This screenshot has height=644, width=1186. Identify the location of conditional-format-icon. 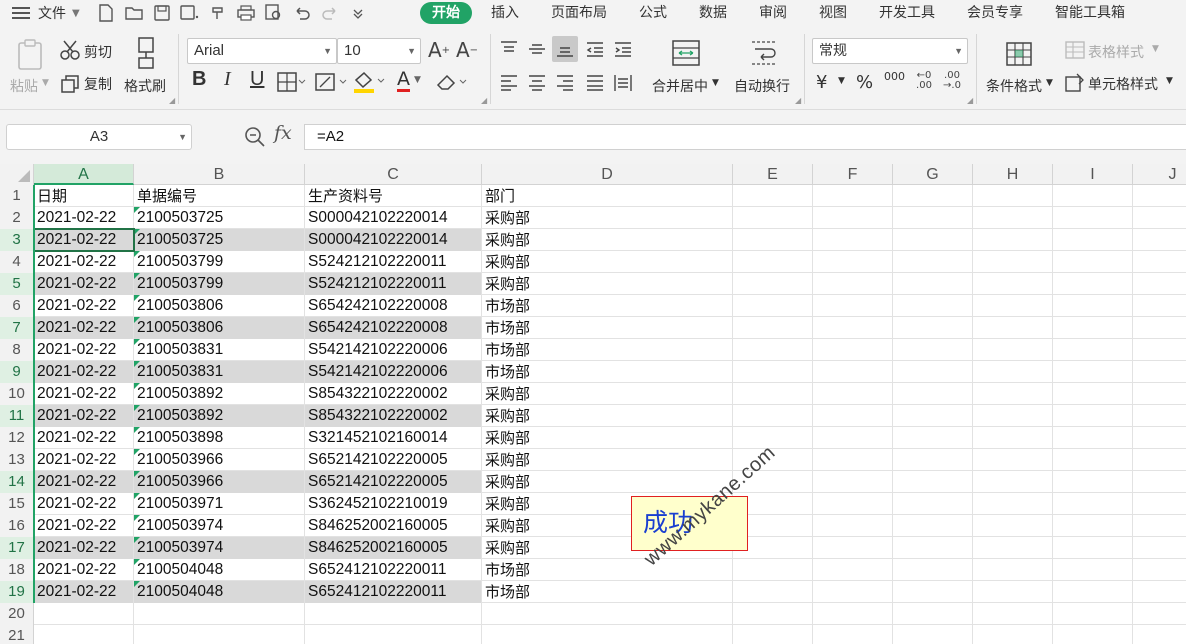
(1019, 54).